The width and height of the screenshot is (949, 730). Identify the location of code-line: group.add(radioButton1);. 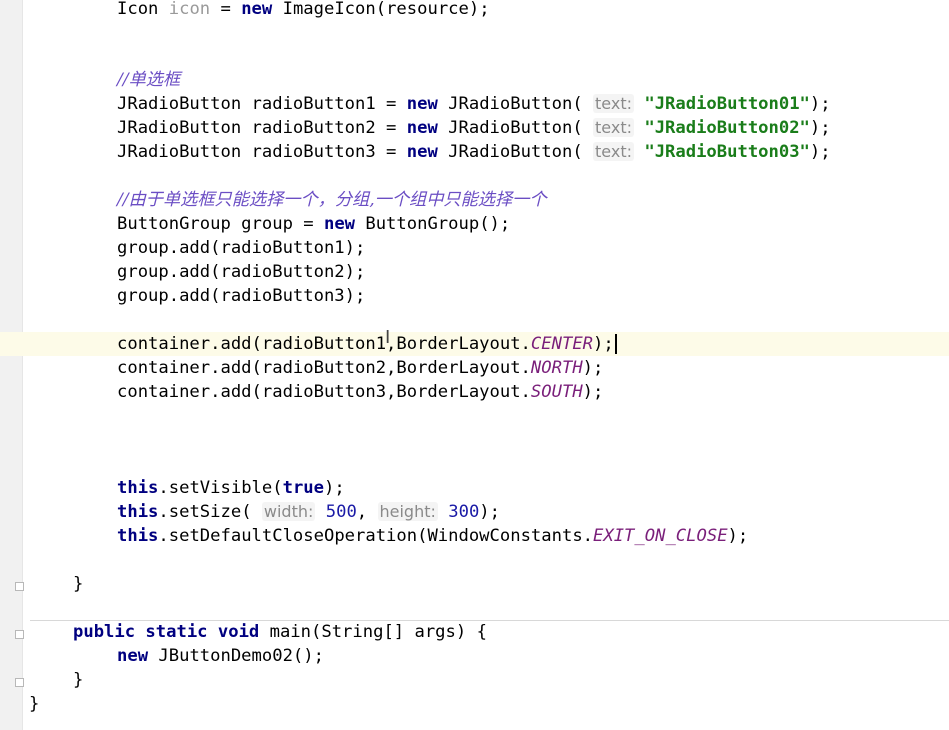
(474, 248).